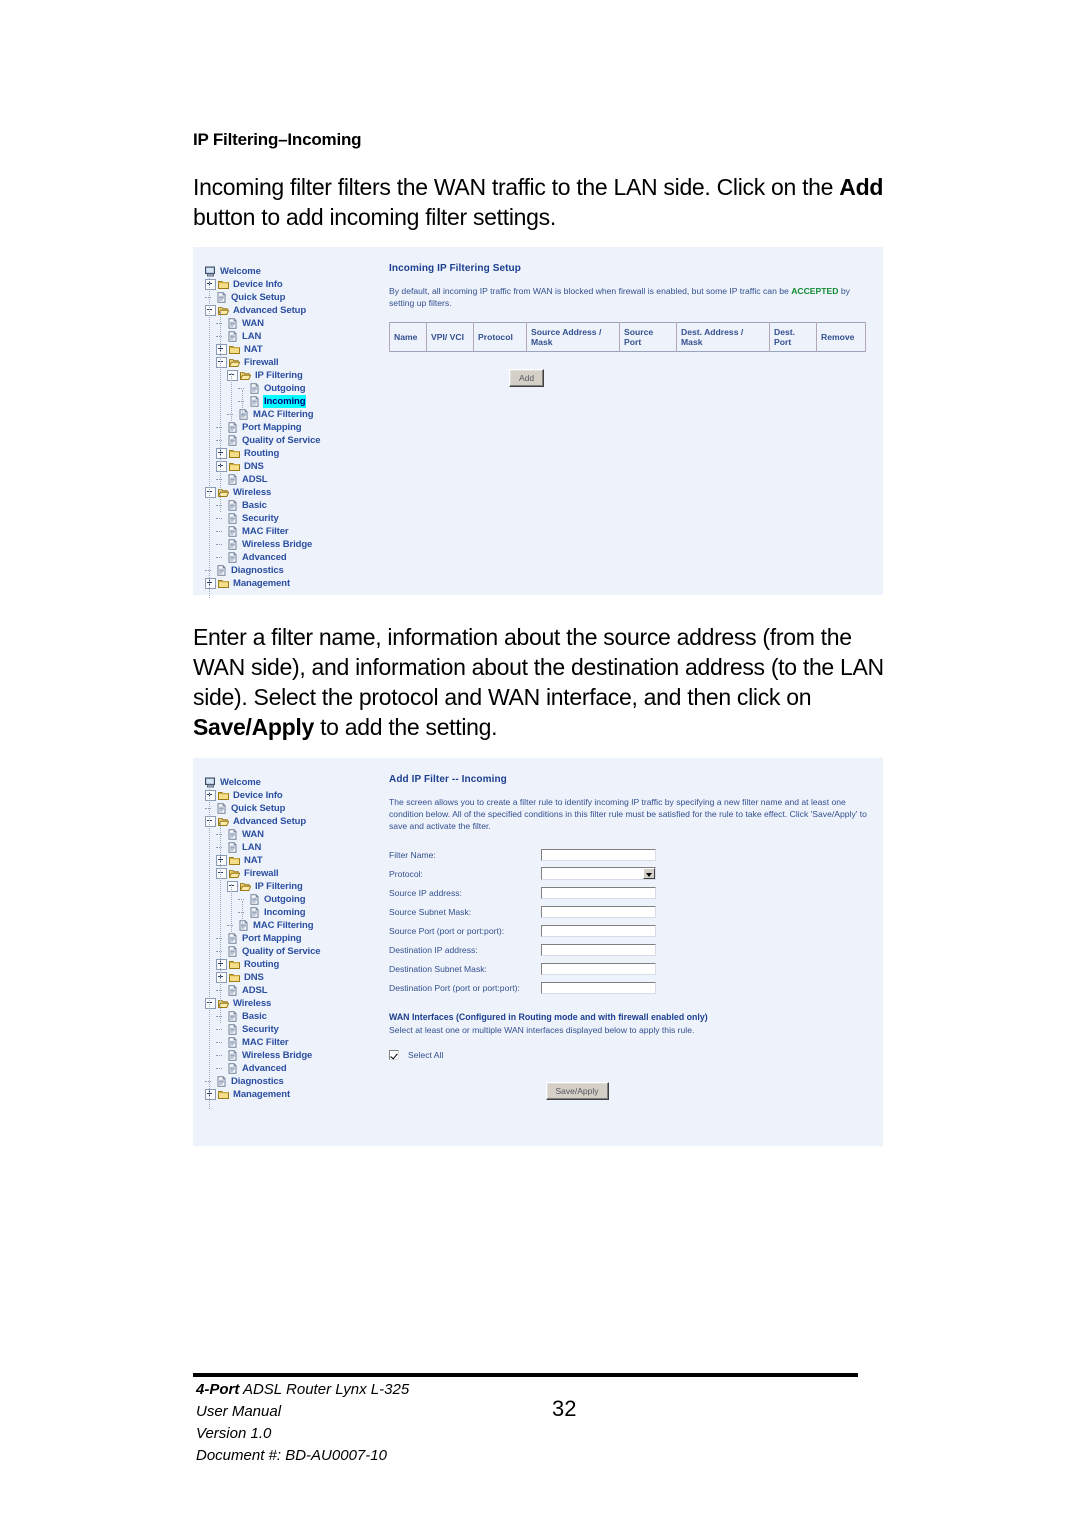 The width and height of the screenshot is (1080, 1527). I want to click on select-all-row: Select All, so click(632, 1055).